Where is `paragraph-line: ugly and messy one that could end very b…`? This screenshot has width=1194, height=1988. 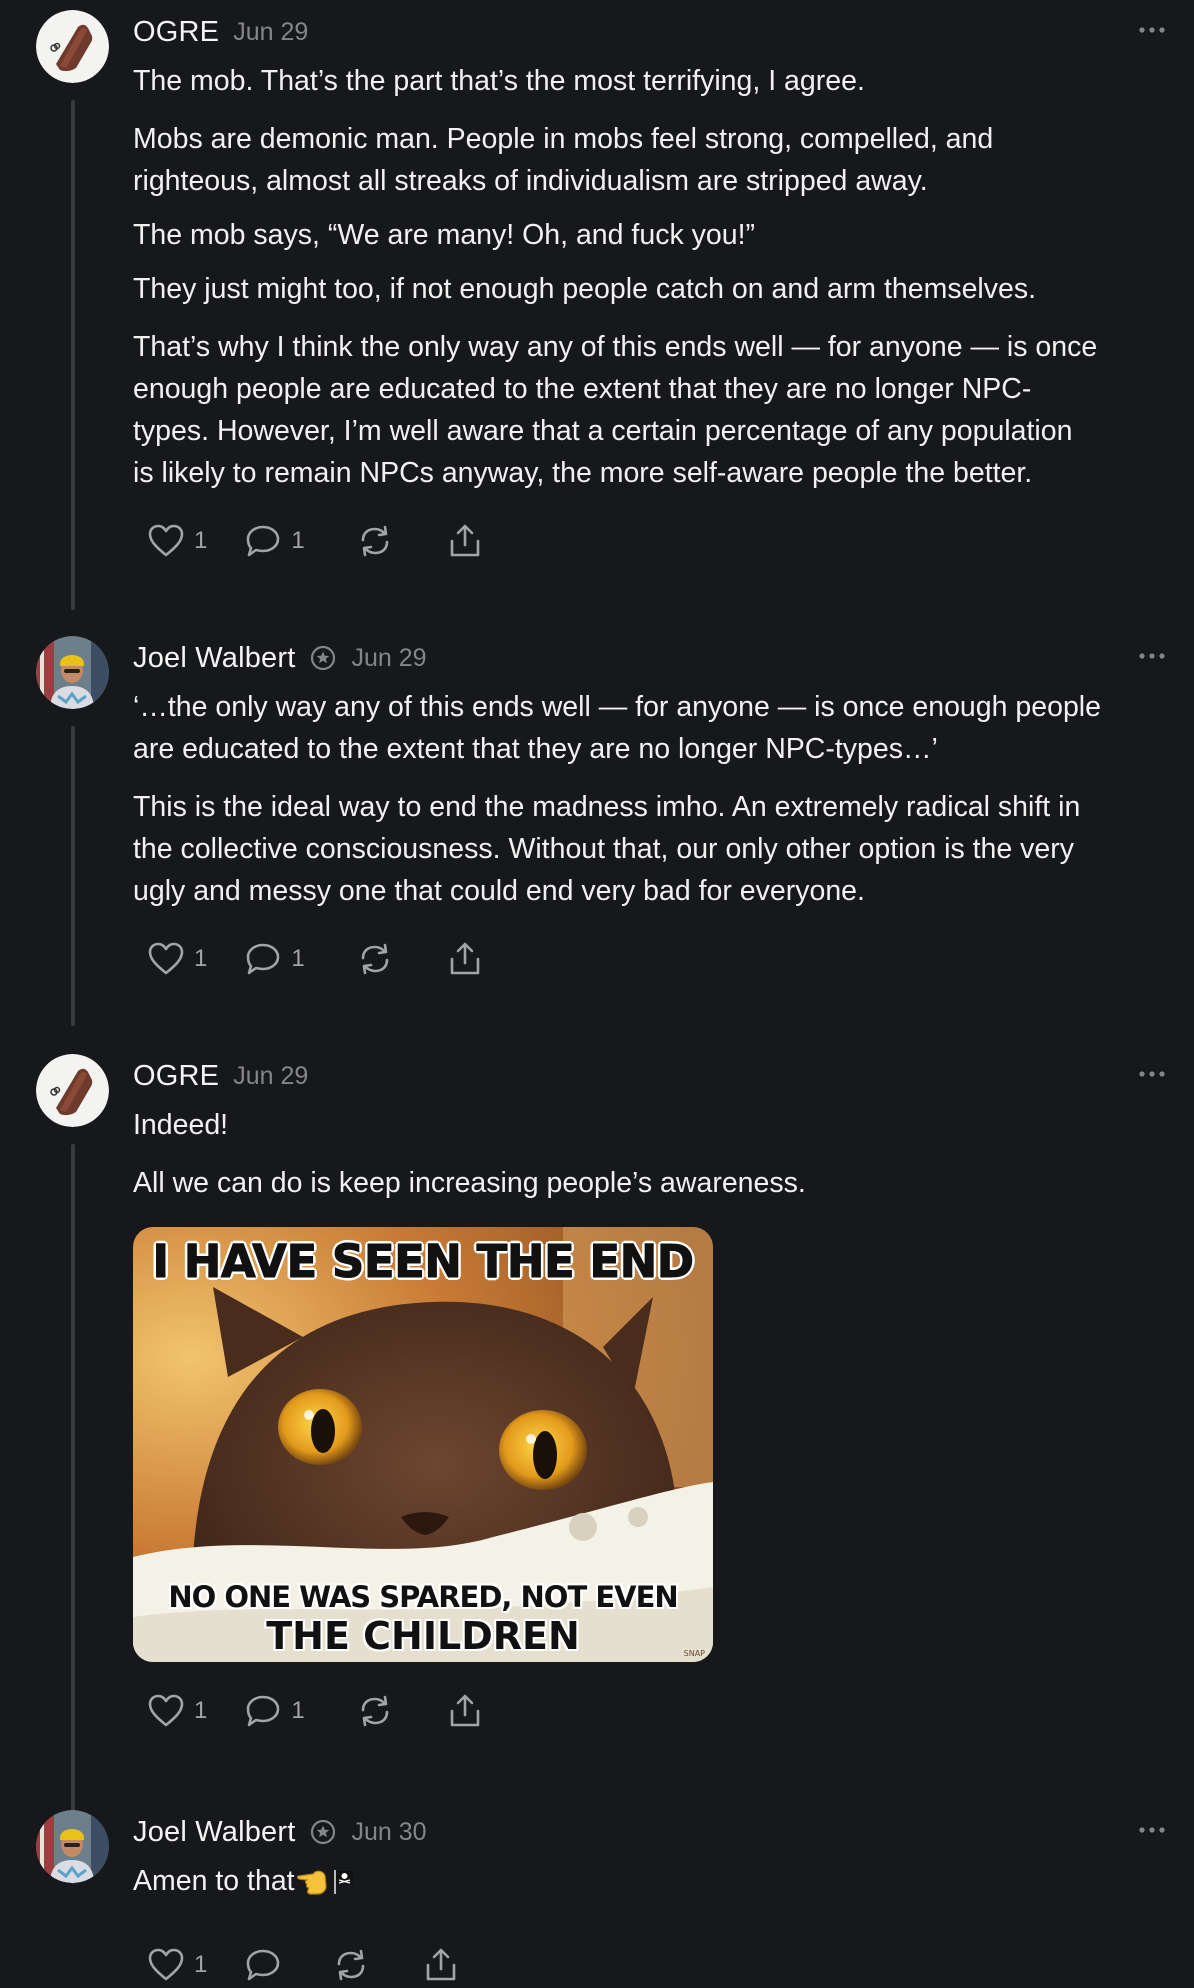 paragraph-line: ugly and messy one that could end very b… is located at coordinates (499, 891).